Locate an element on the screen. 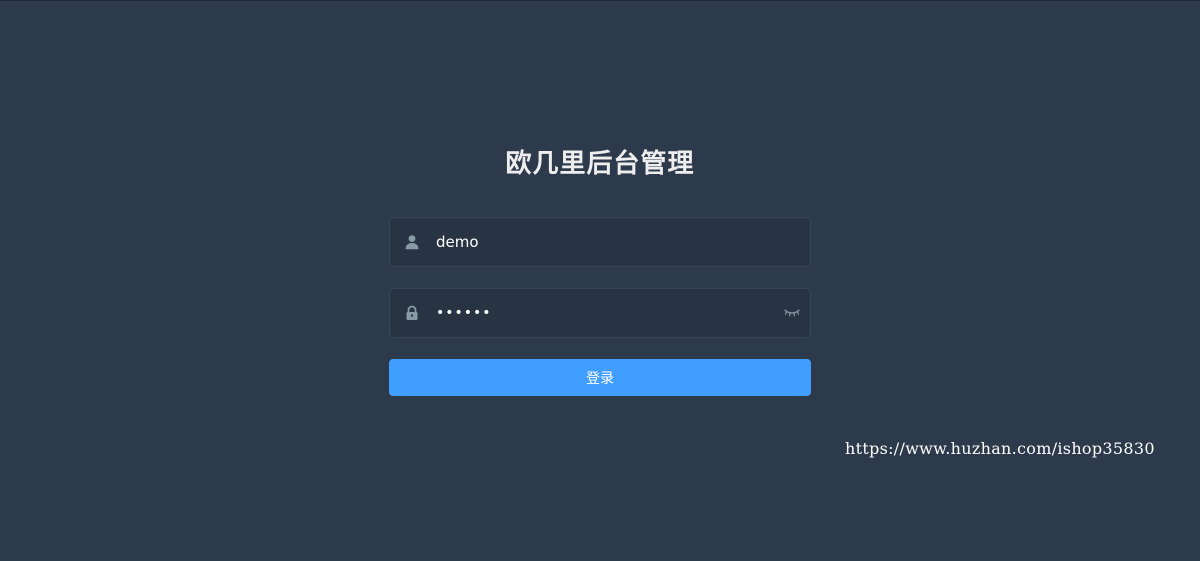 This screenshot has width=1200, height=561. username-field is located at coordinates (600, 242).